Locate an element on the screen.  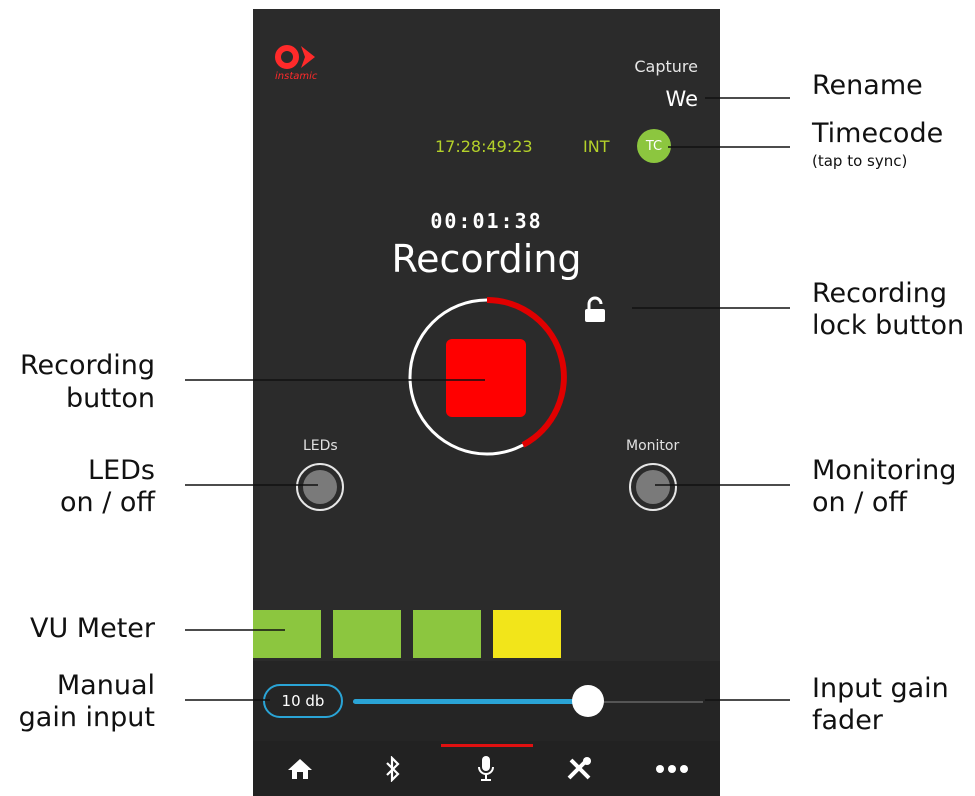
monitor-toggle is located at coordinates (653, 487).